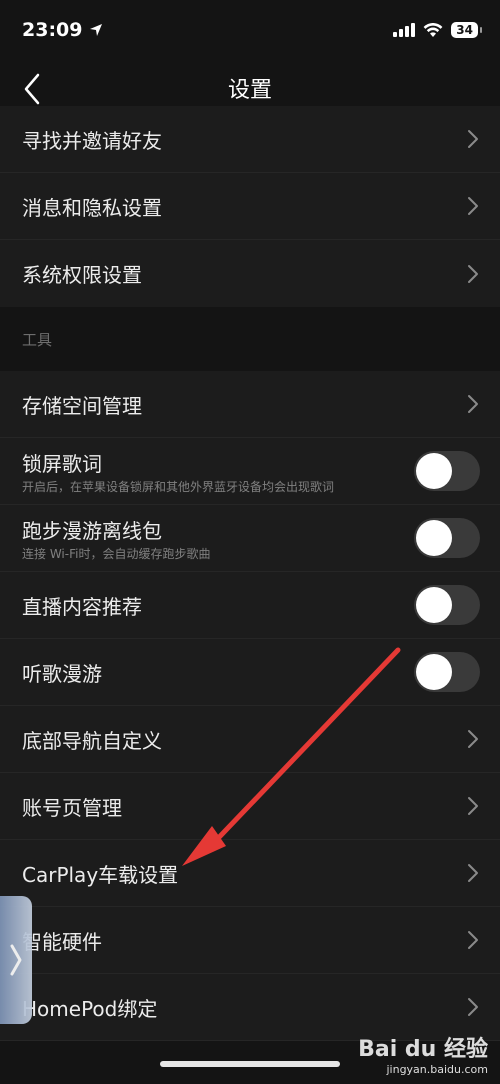  Describe the element at coordinates (437, 1069) in the screenshot. I see `watermark-url: jingyan.baidu.com` at that location.